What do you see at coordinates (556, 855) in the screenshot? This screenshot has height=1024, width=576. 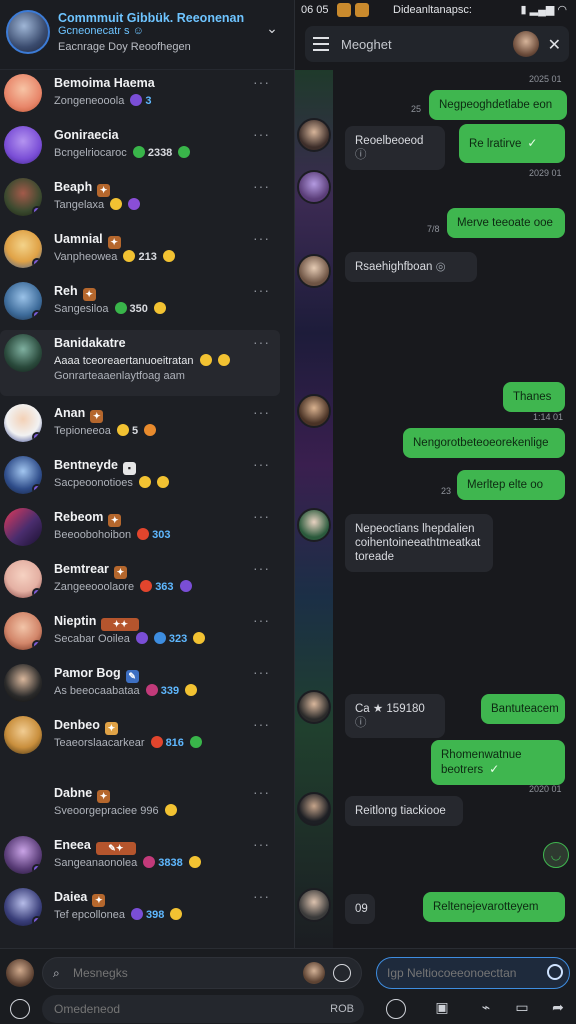 I see `scroll-down-button: ◡` at bounding box center [556, 855].